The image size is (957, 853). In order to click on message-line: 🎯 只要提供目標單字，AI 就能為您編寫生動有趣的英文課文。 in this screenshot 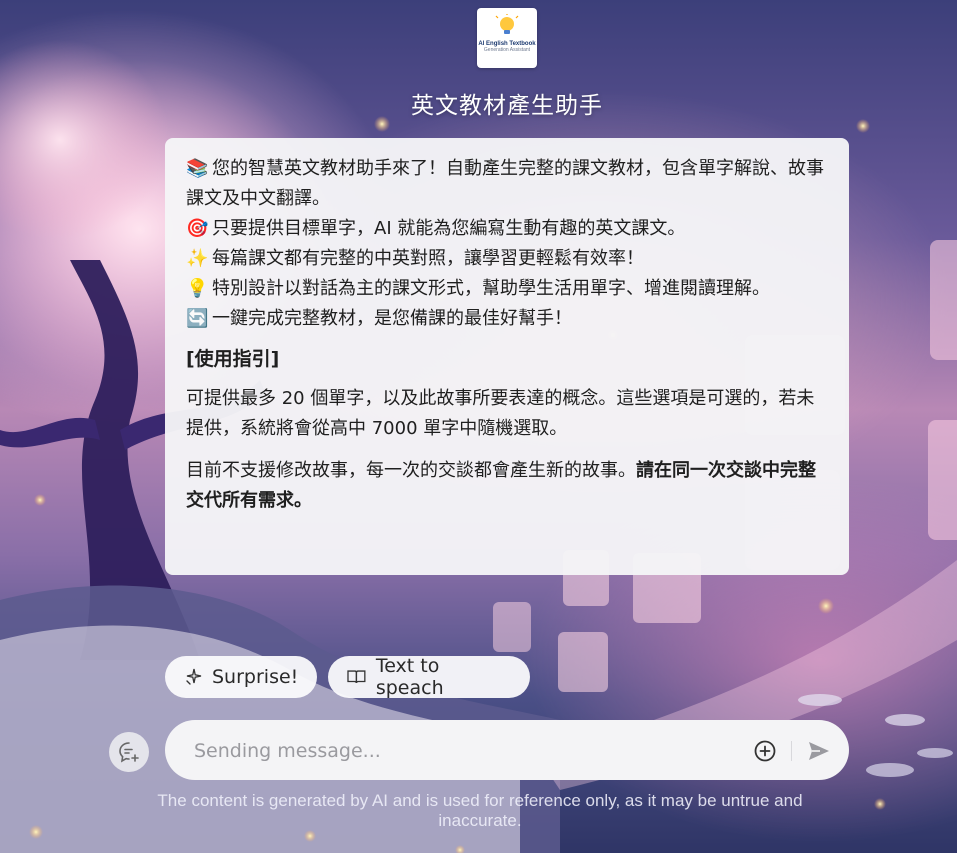, I will do `click(506, 229)`.